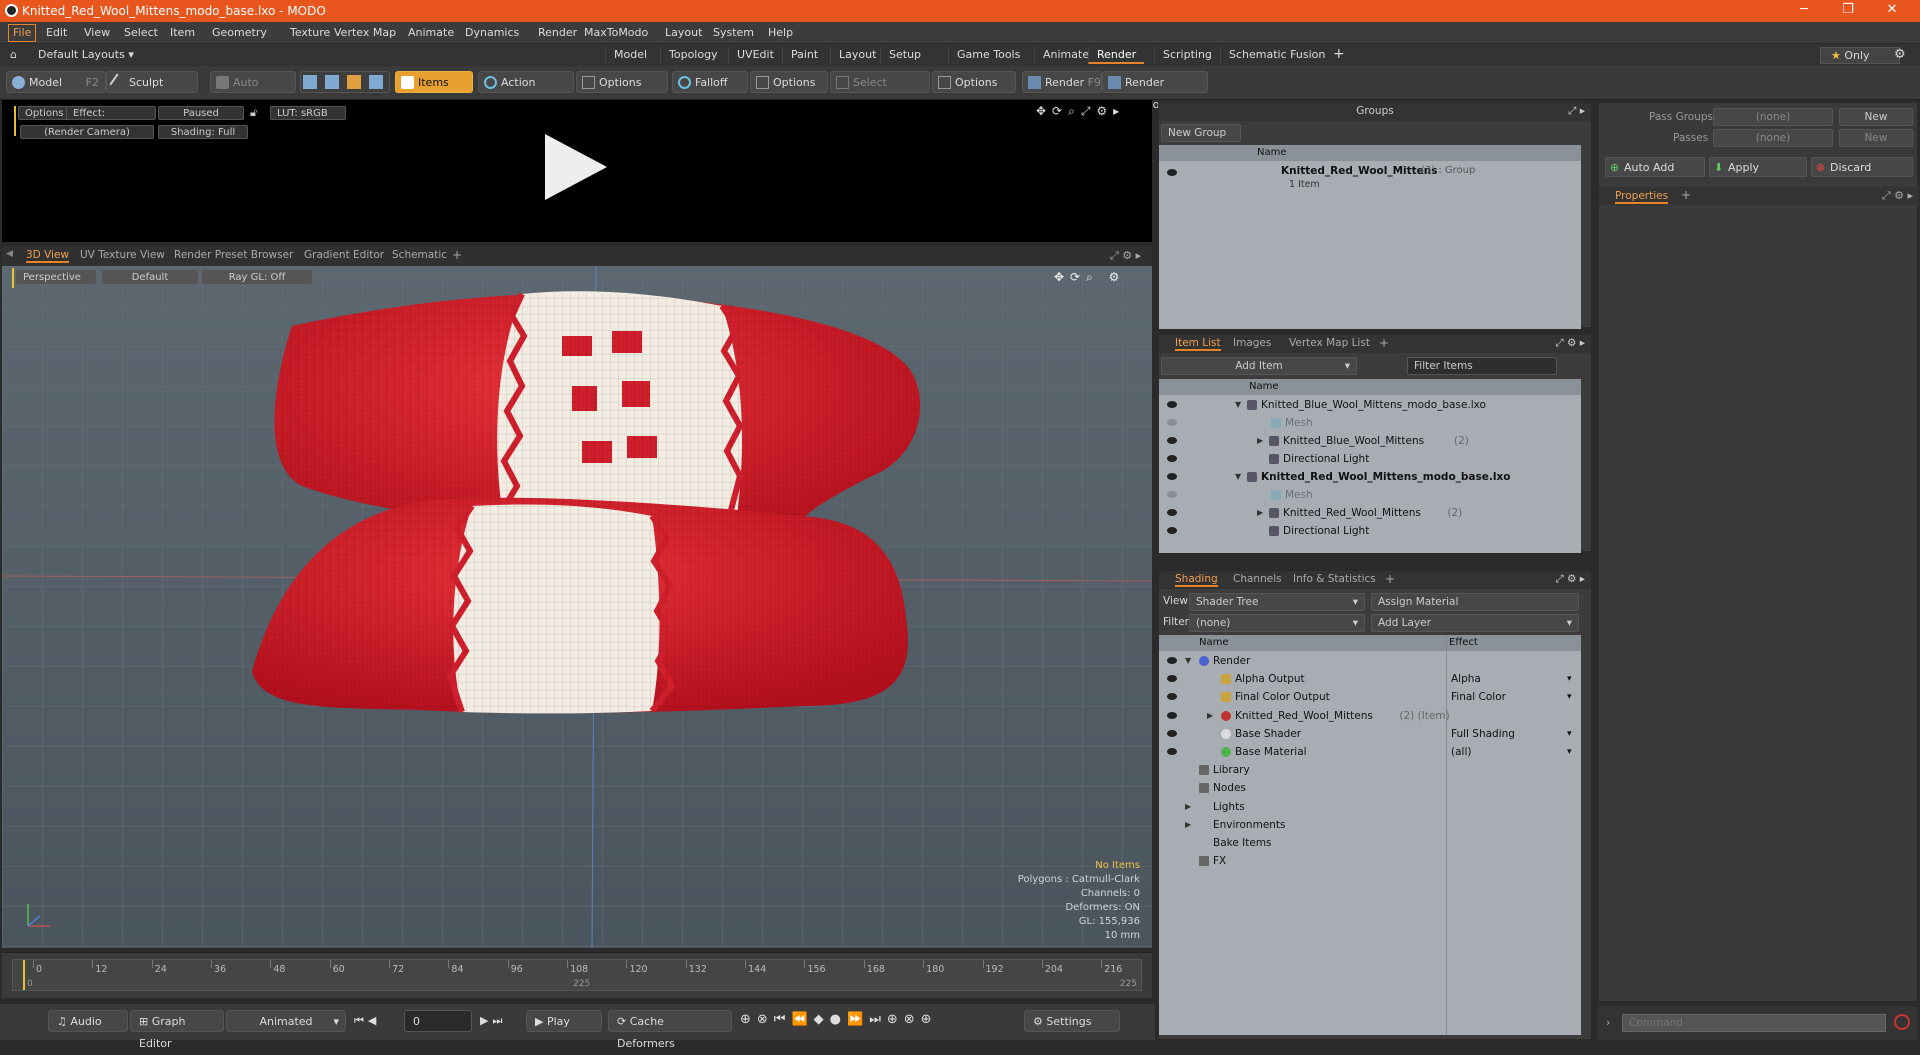 The width and height of the screenshot is (1920, 1055). What do you see at coordinates (332, 82) in the screenshot?
I see `edges-mode-icon` at bounding box center [332, 82].